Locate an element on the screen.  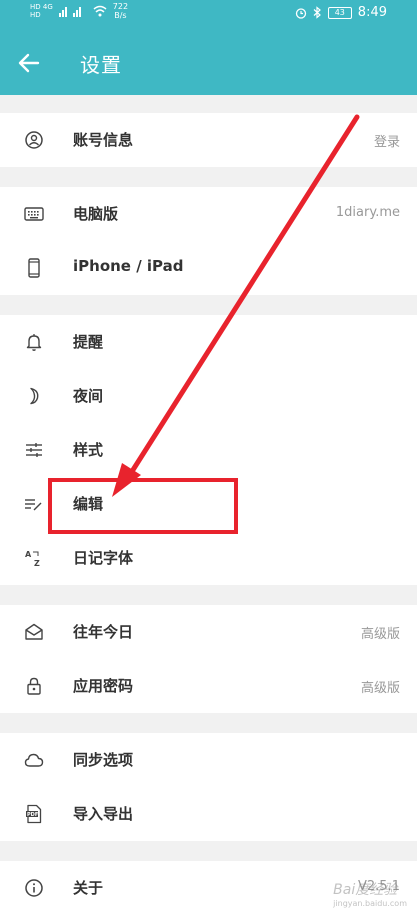
edit-lines-icon is located at coordinates (33, 505).